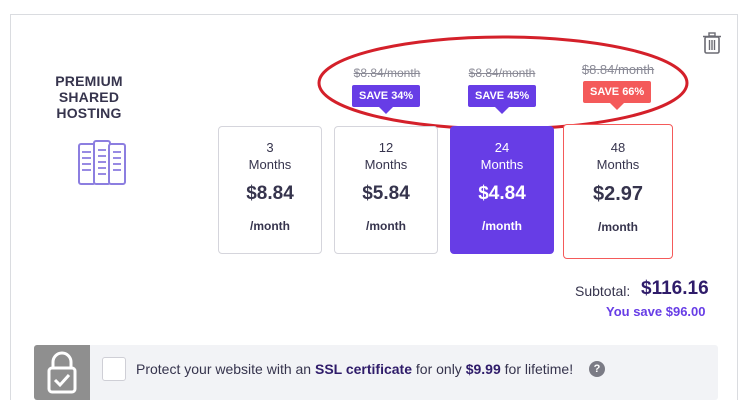 The image size is (750, 400). Describe the element at coordinates (225, 369) in the screenshot. I see `ssl-text-part: Protect your website with an` at that location.